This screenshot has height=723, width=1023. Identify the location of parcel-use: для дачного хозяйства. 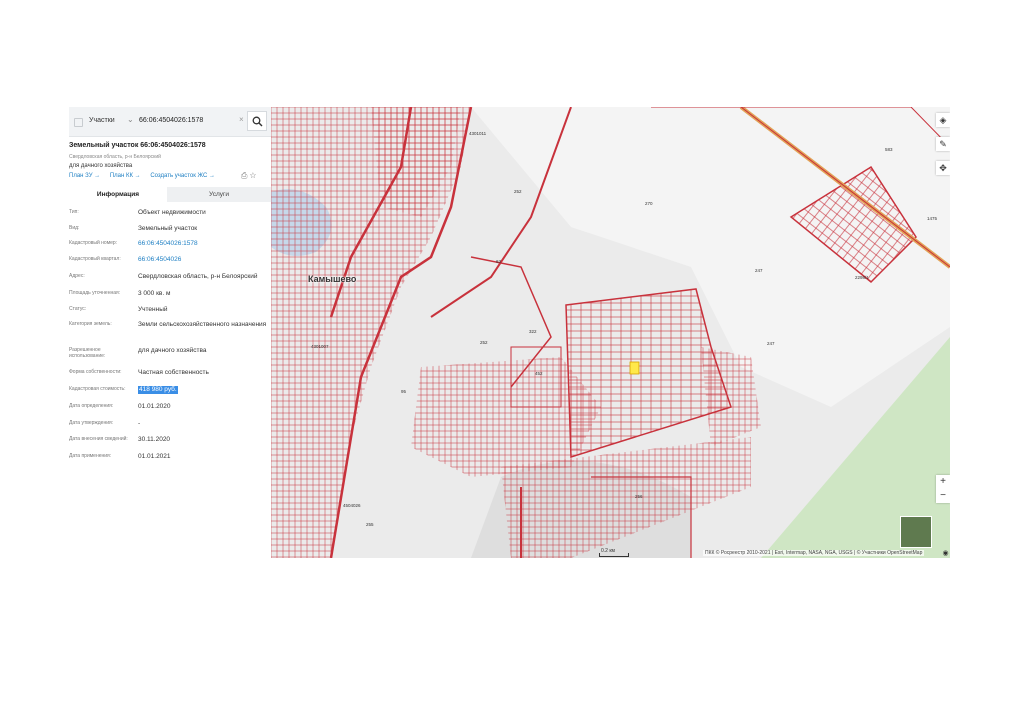
(101, 166).